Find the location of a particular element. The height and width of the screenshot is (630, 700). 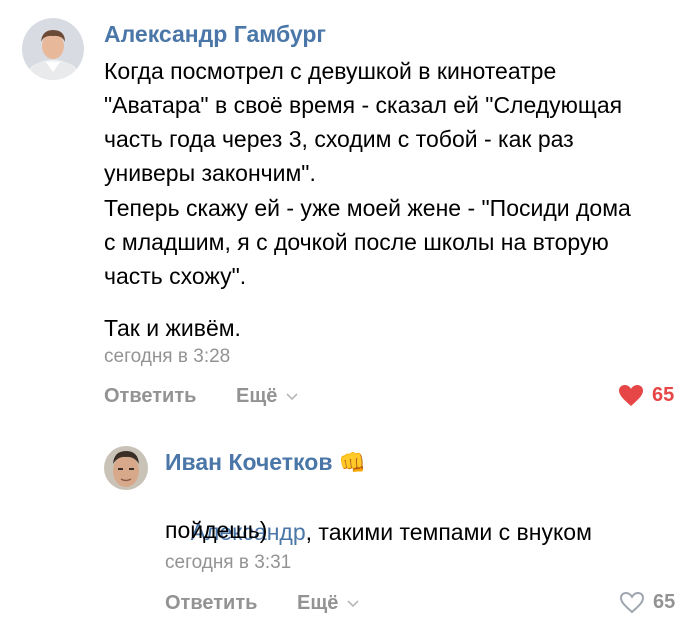

heart-outline-icon is located at coordinates (632, 602).